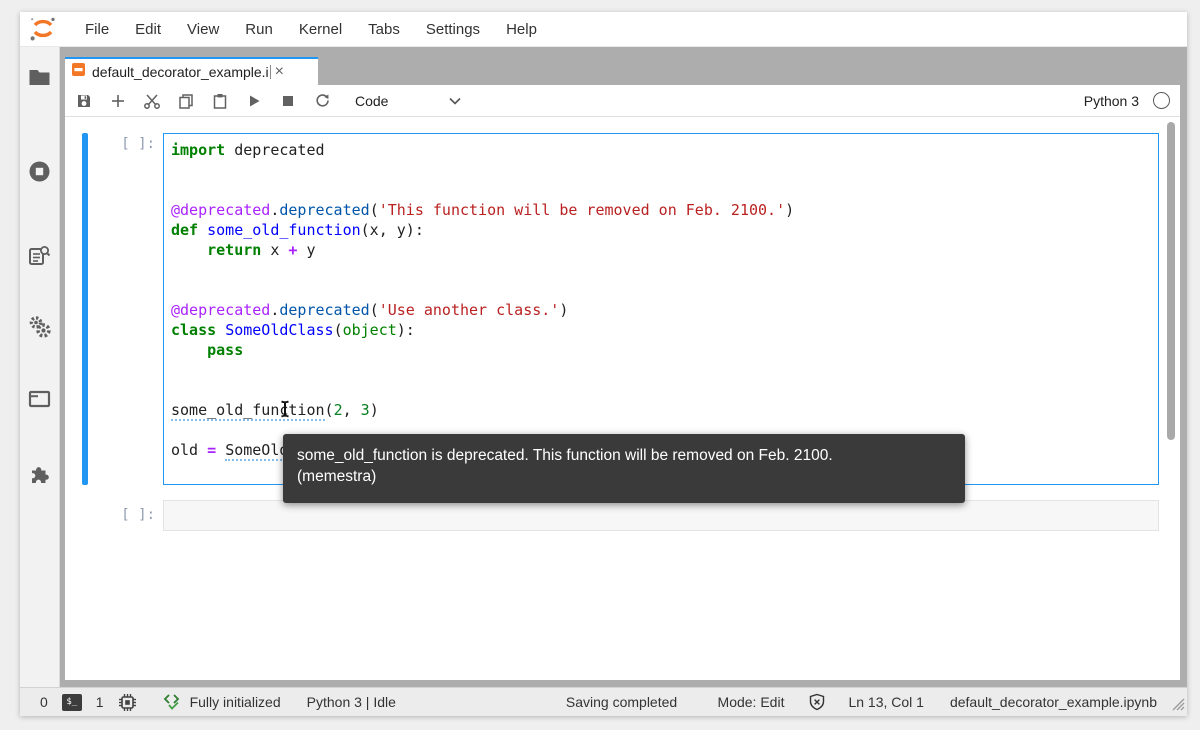 Image resolution: width=1200 pixels, height=730 pixels. What do you see at coordinates (270, 72) in the screenshot?
I see `tab-title-clip` at bounding box center [270, 72].